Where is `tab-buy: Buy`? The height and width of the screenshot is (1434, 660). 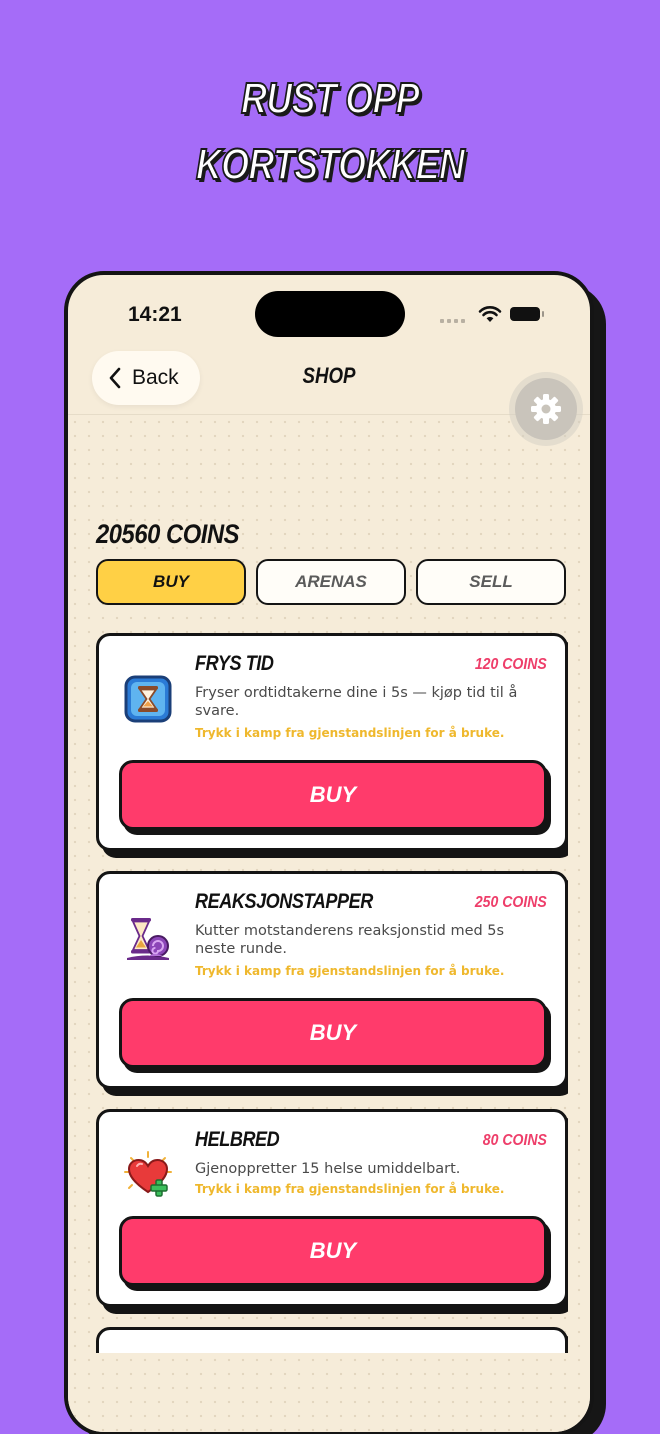
tab-buy: Buy is located at coordinates (171, 582).